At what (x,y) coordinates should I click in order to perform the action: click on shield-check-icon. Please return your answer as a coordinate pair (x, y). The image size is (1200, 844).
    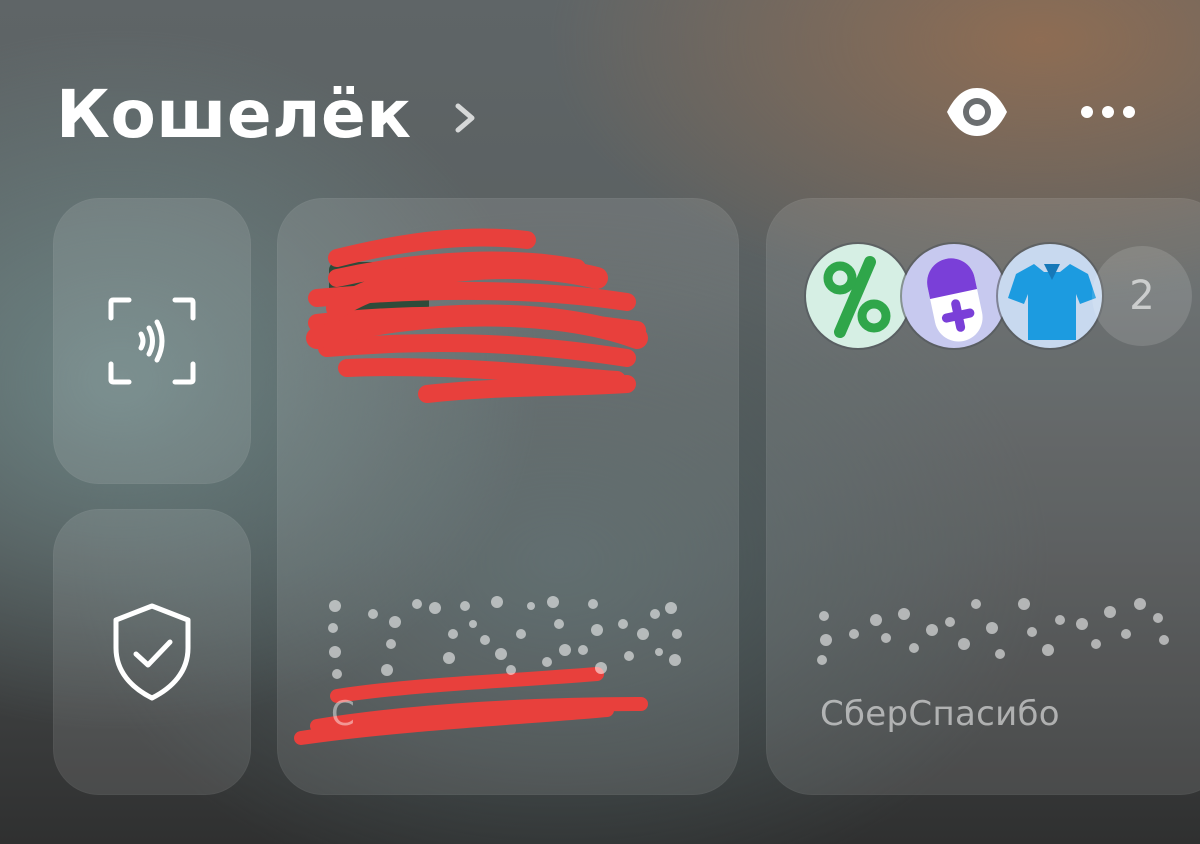
    Looking at the image, I should click on (152, 652).